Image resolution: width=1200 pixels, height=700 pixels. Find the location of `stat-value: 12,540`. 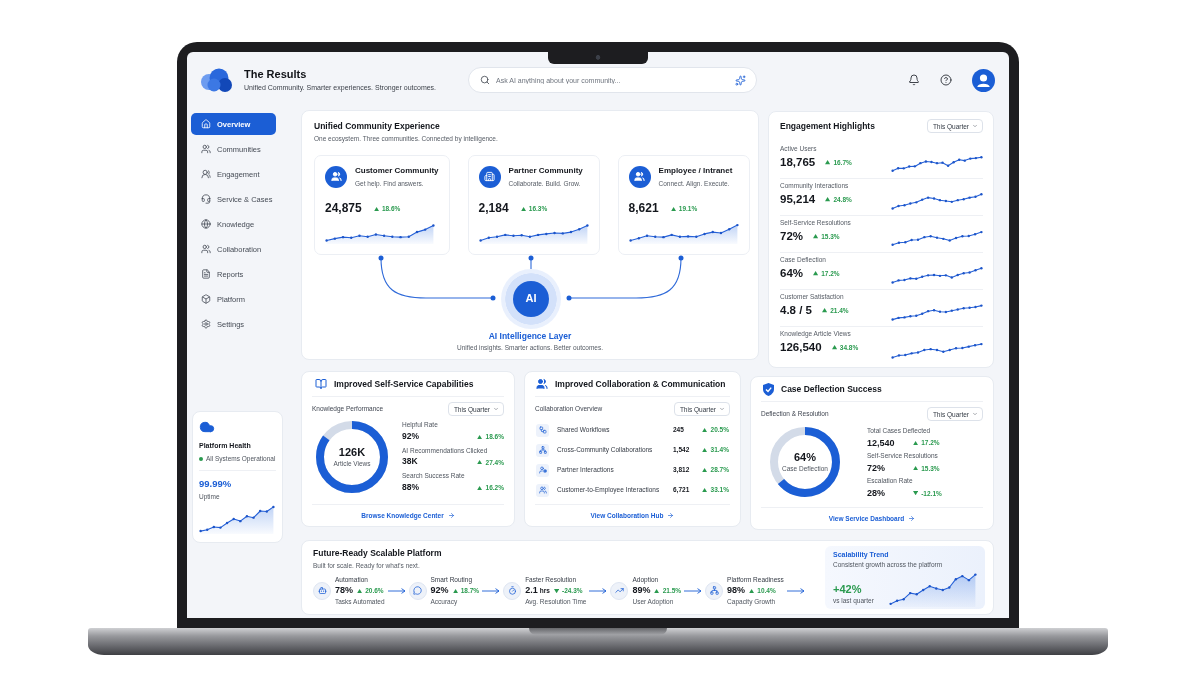

stat-value: 12,540 is located at coordinates (881, 443).